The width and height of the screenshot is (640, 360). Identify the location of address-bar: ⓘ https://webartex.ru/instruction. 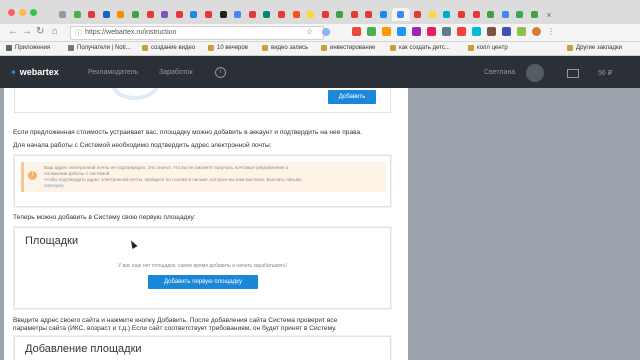
(197, 33).